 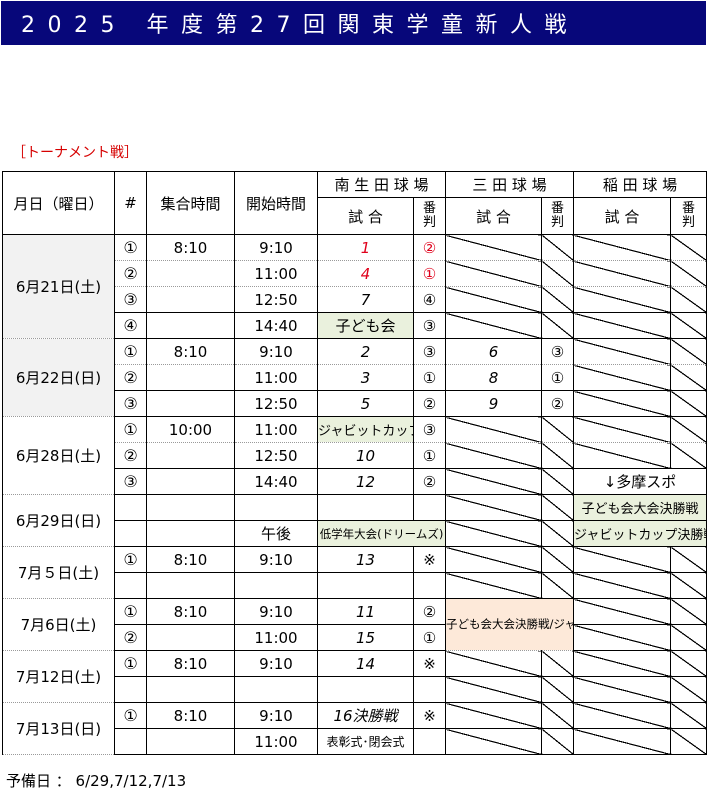 What do you see at coordinates (365, 351) in the screenshot?
I see `game-cell: 2` at bounding box center [365, 351].